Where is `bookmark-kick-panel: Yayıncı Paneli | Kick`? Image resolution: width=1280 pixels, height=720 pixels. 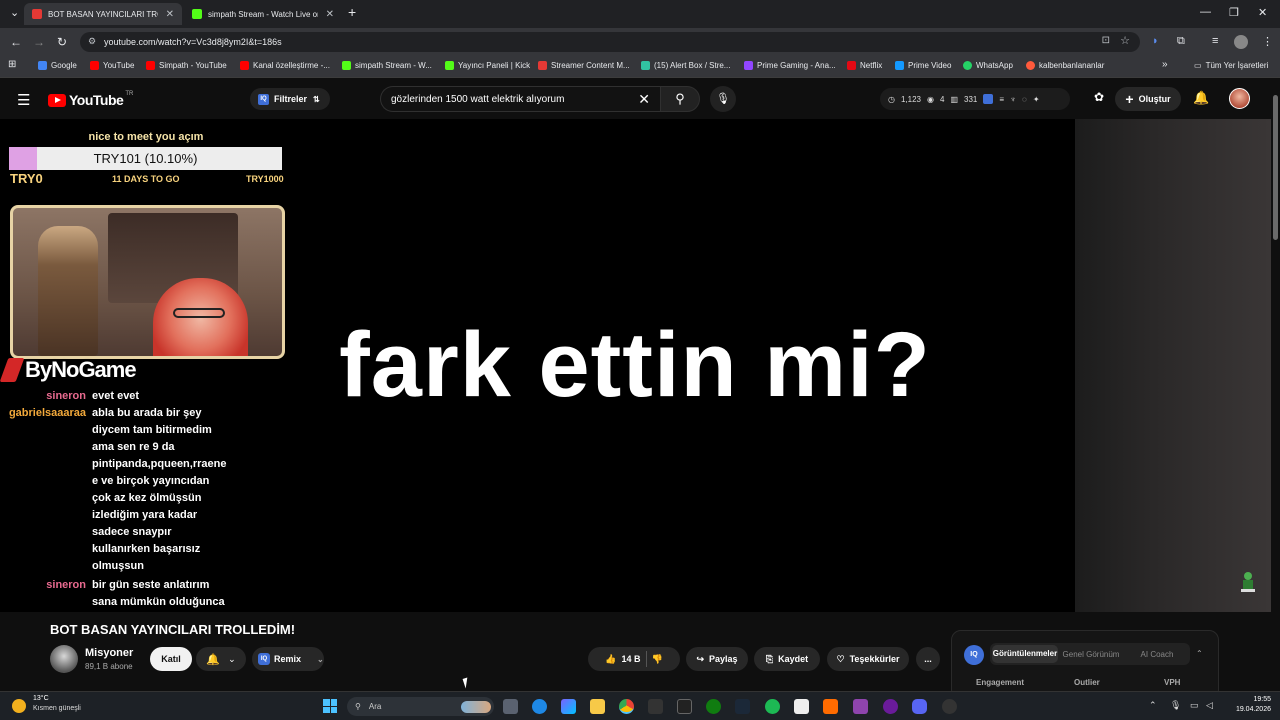
bookmark-kick-panel: Yayıncı Paneli | Kick is located at coordinates (487, 65).